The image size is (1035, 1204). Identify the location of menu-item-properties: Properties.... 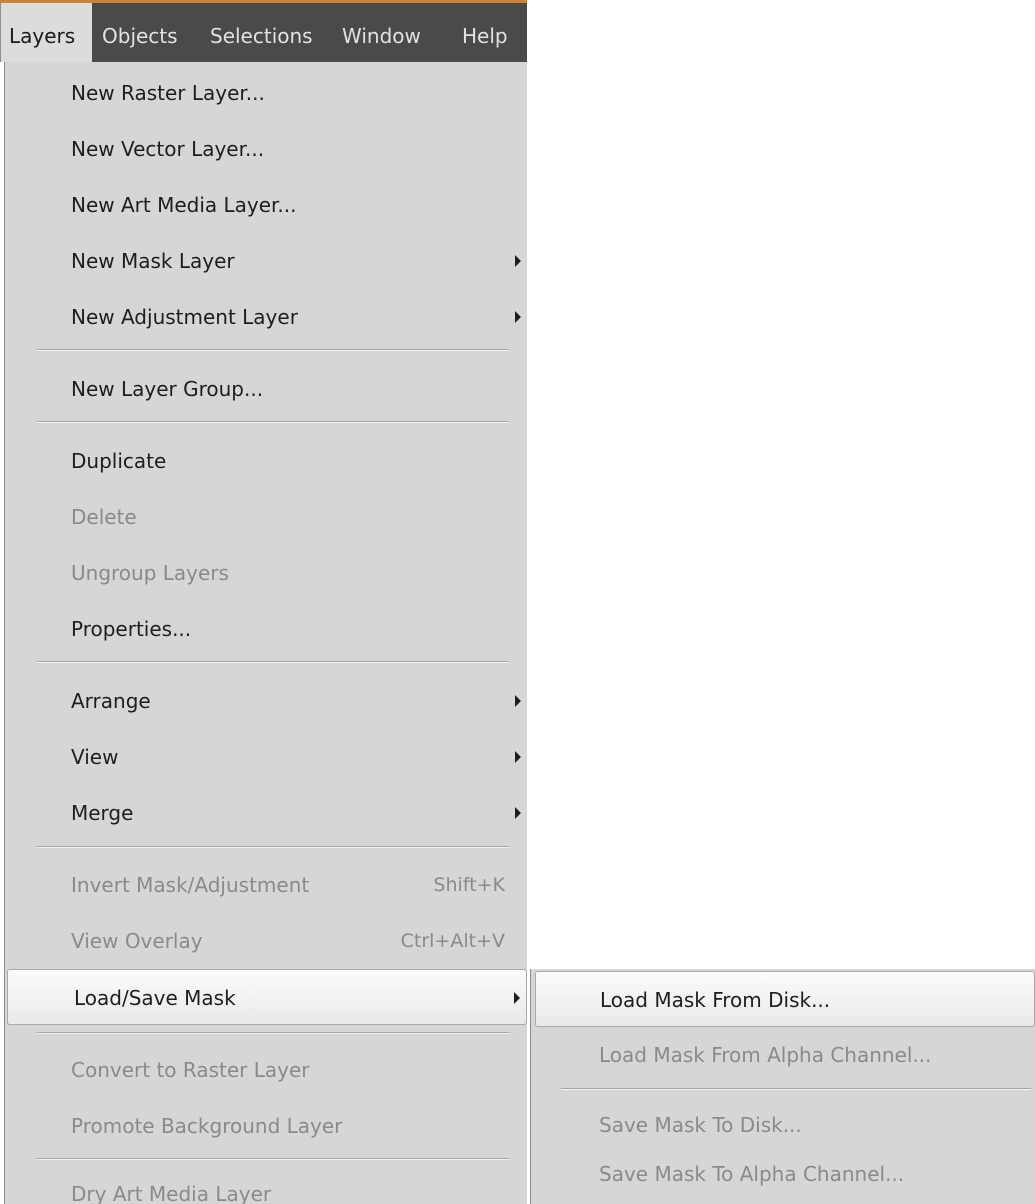
(266, 629).